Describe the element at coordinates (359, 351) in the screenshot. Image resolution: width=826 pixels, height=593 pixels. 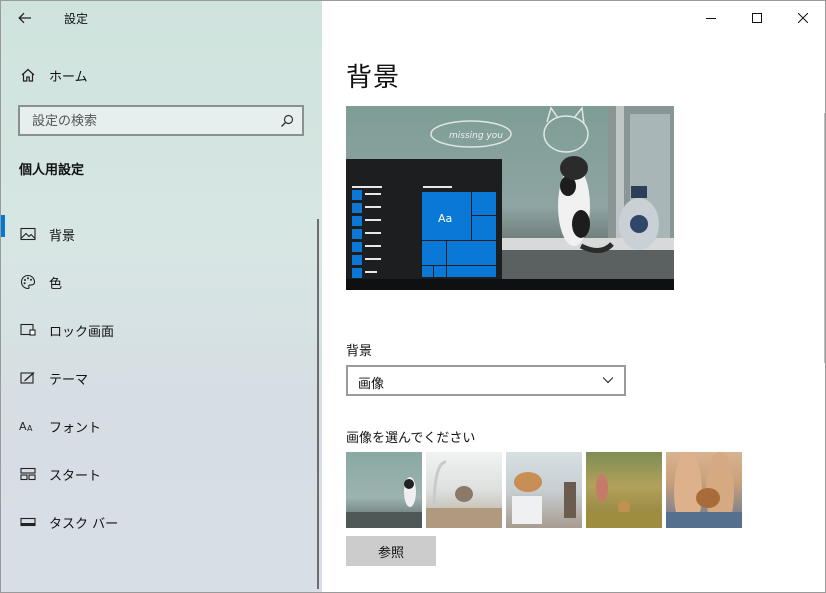
I see `background-label: 背景` at that location.